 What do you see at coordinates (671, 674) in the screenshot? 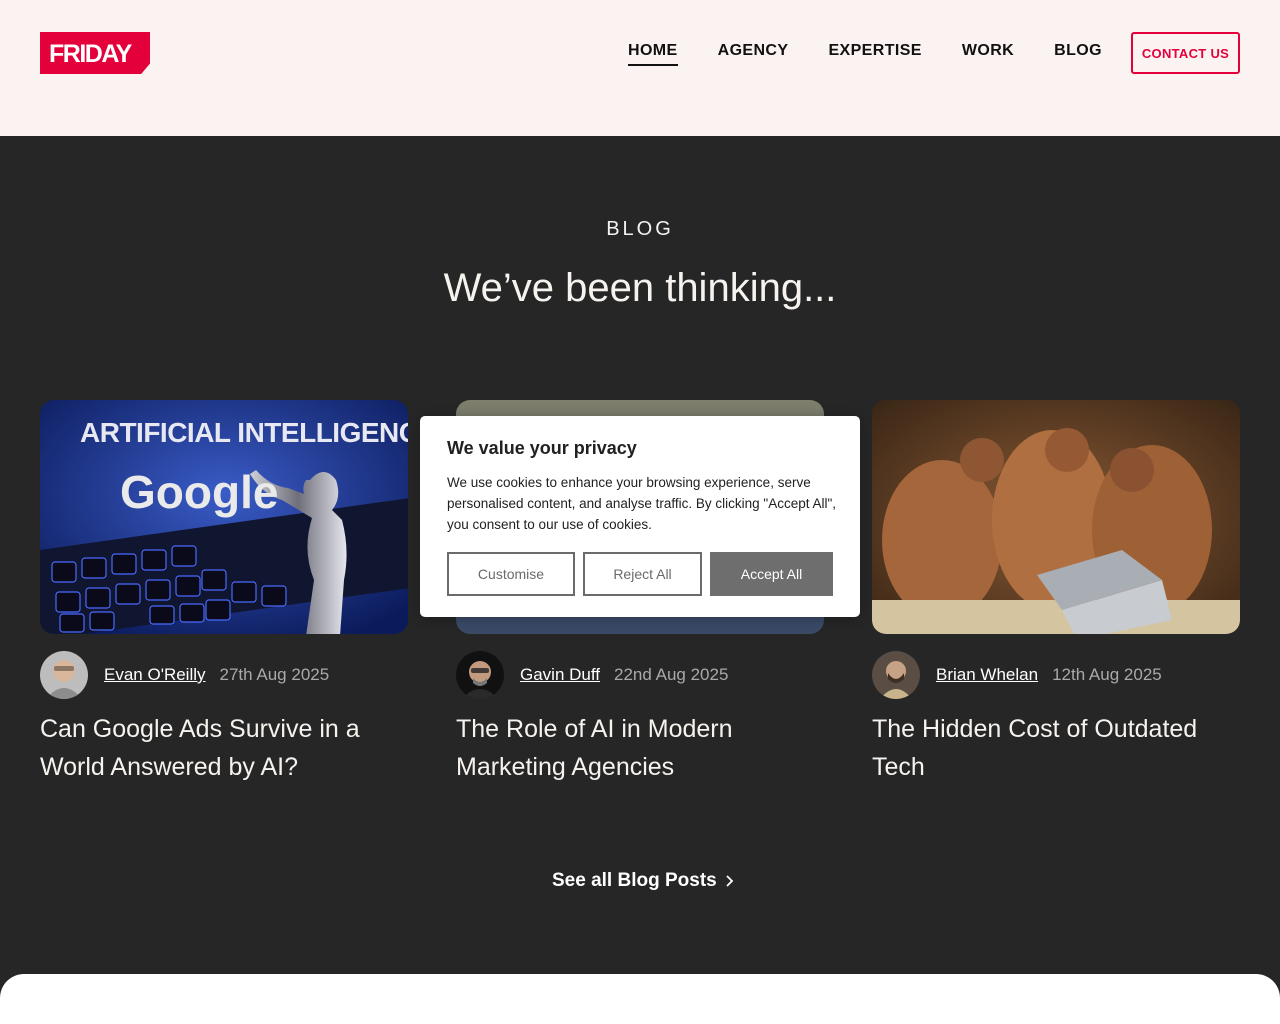
I see `post-date: 22nd Aug 2025` at bounding box center [671, 674].